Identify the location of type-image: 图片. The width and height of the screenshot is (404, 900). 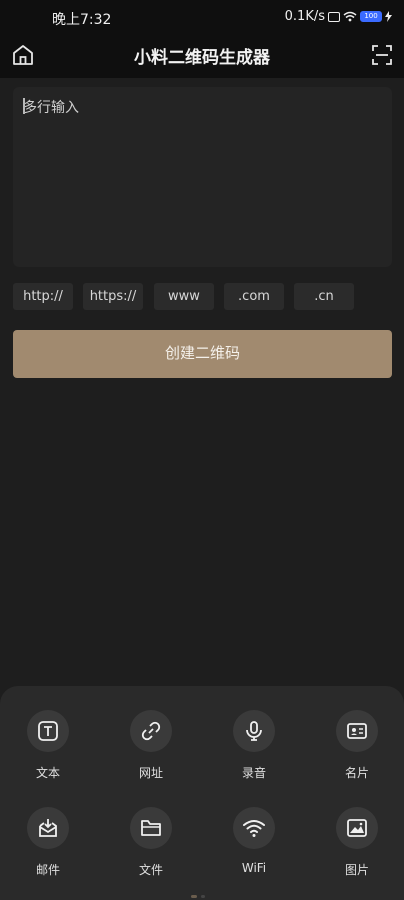
(357, 842).